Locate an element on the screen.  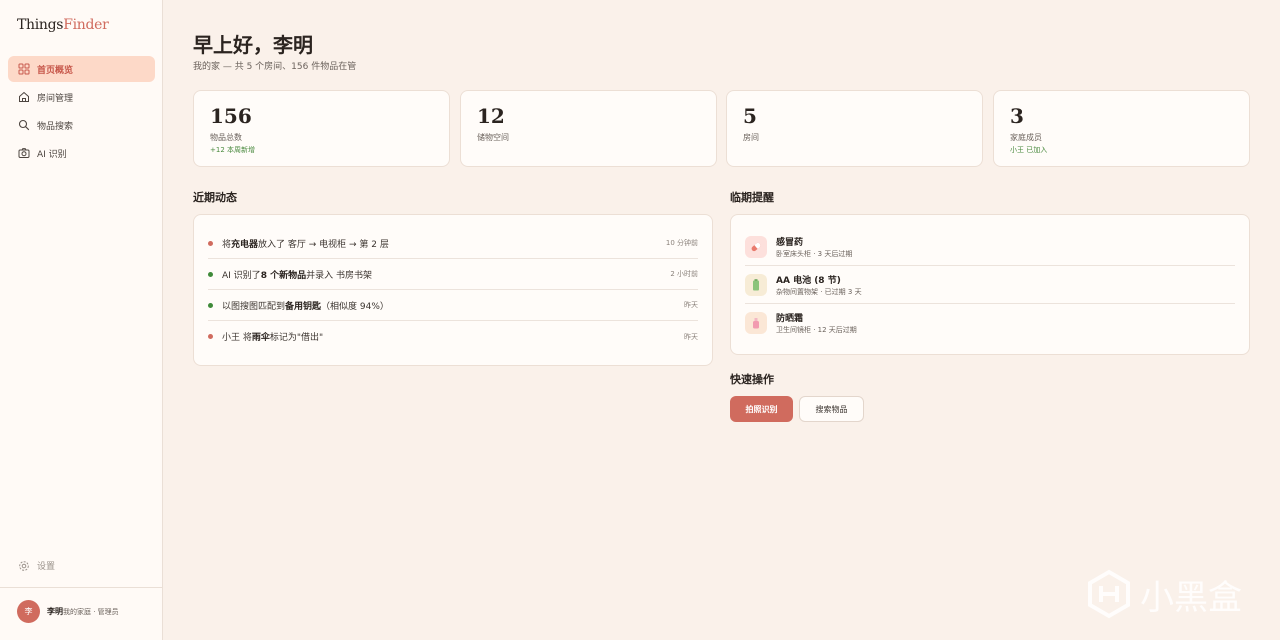
stat-card-storage: 12 储物空间 is located at coordinates (588, 128).